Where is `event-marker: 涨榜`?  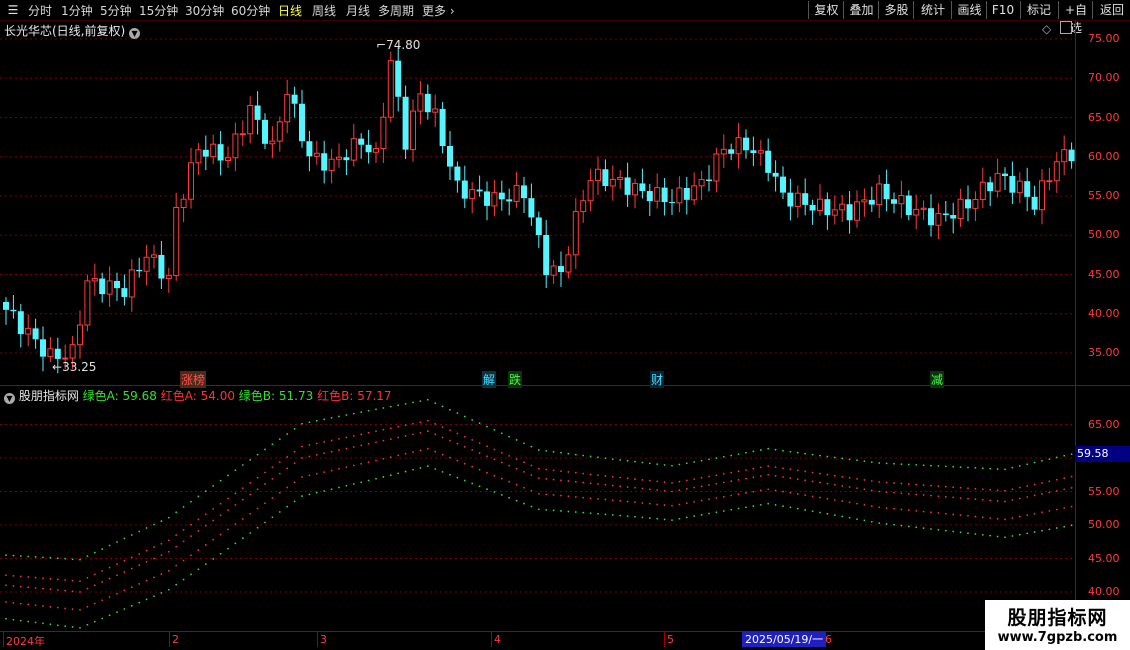 event-marker: 涨榜 is located at coordinates (193, 379).